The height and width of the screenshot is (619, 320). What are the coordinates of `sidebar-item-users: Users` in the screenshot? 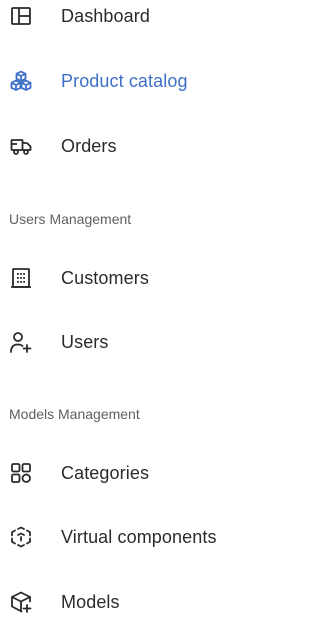 It's located at (128, 342).